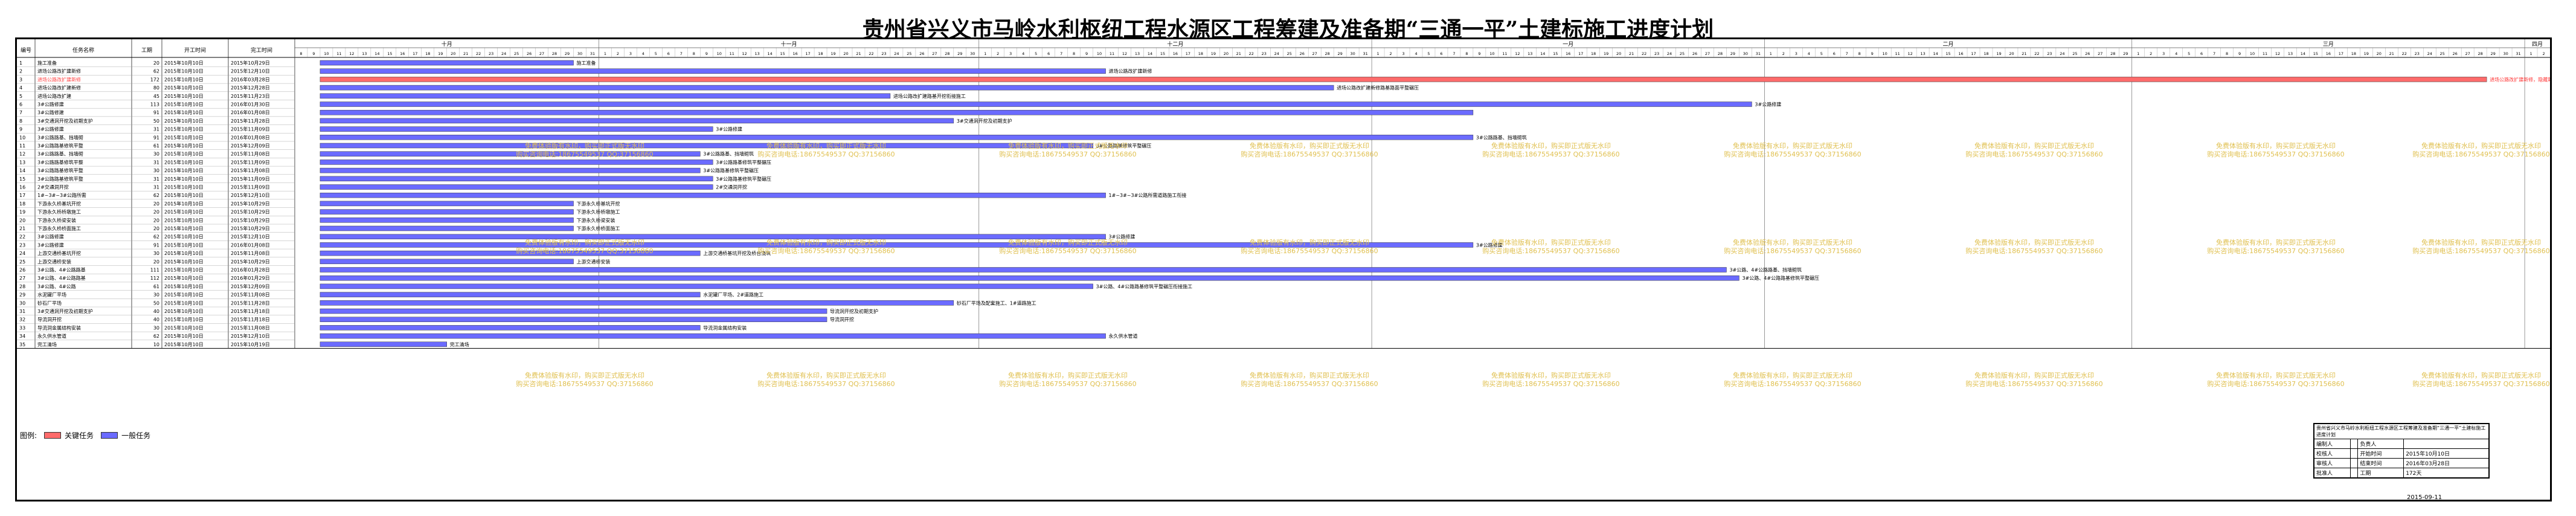  Describe the element at coordinates (491, 53) in the screenshot. I see `day-tick-label: 23` at that location.